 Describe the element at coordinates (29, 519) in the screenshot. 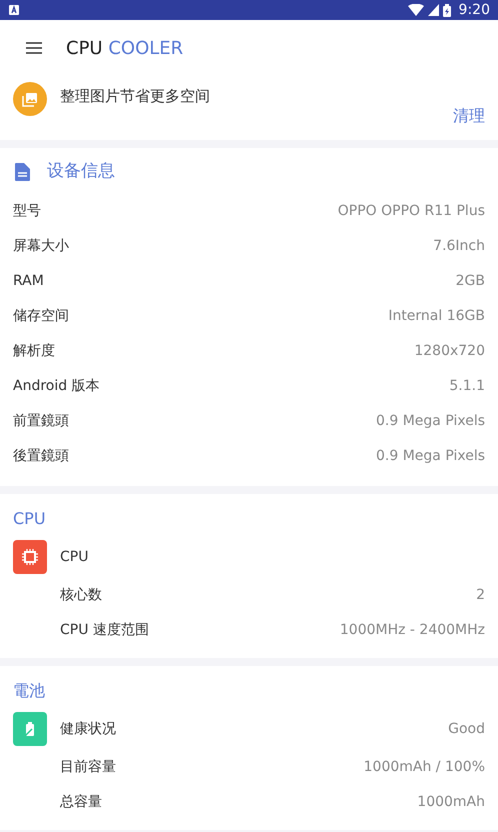

I see `section-title: CPU` at that location.